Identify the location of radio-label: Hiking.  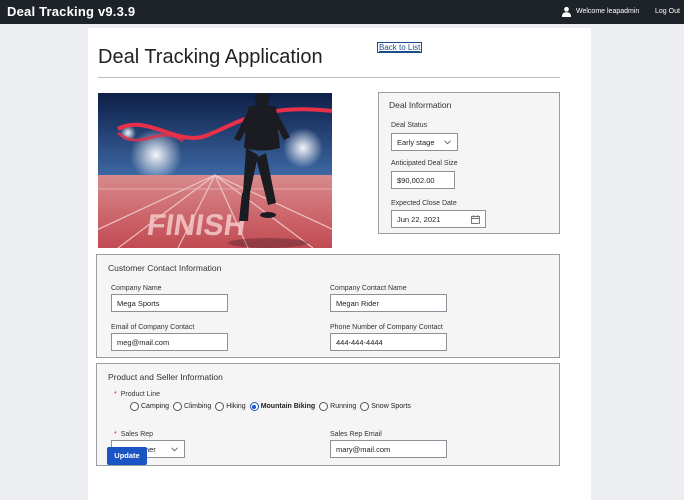
(236, 406).